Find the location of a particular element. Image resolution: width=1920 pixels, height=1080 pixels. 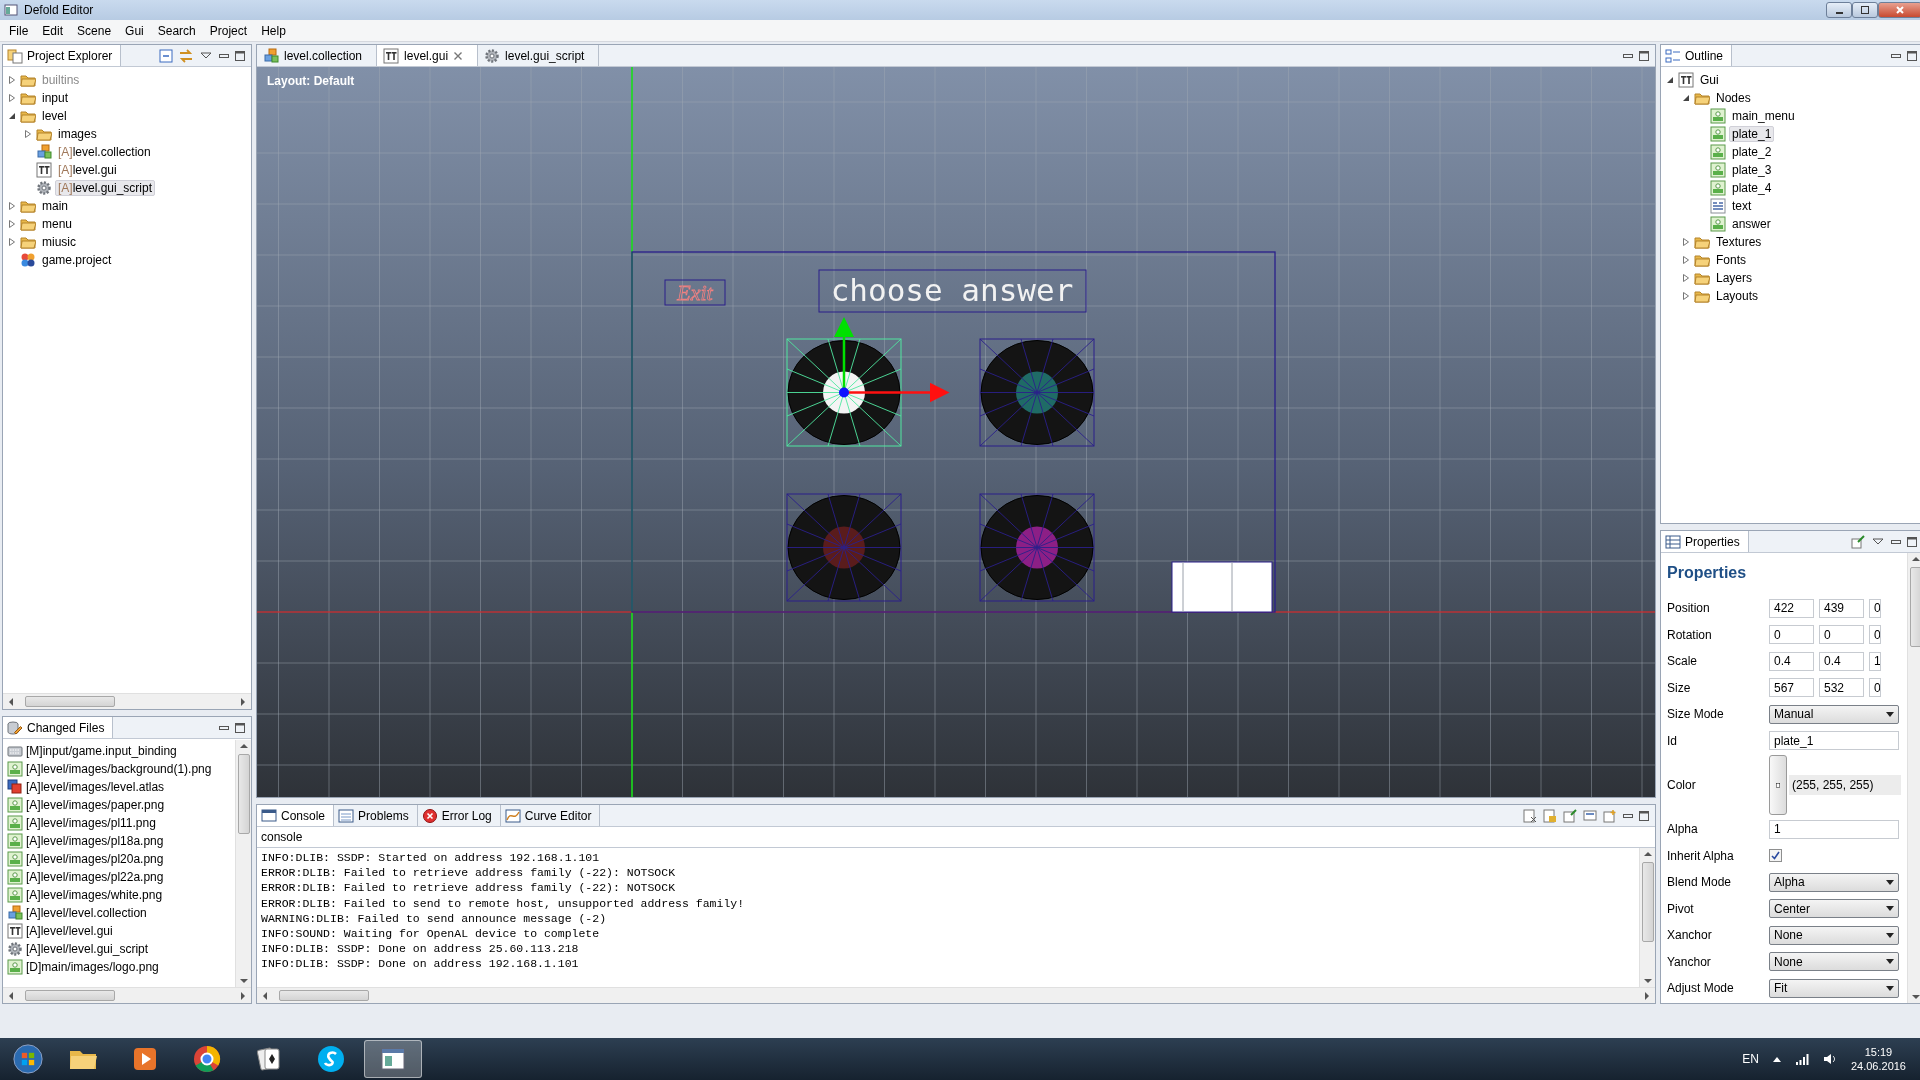

changed-file-item: [A]level/images/paper.png is located at coordinates (95, 805).